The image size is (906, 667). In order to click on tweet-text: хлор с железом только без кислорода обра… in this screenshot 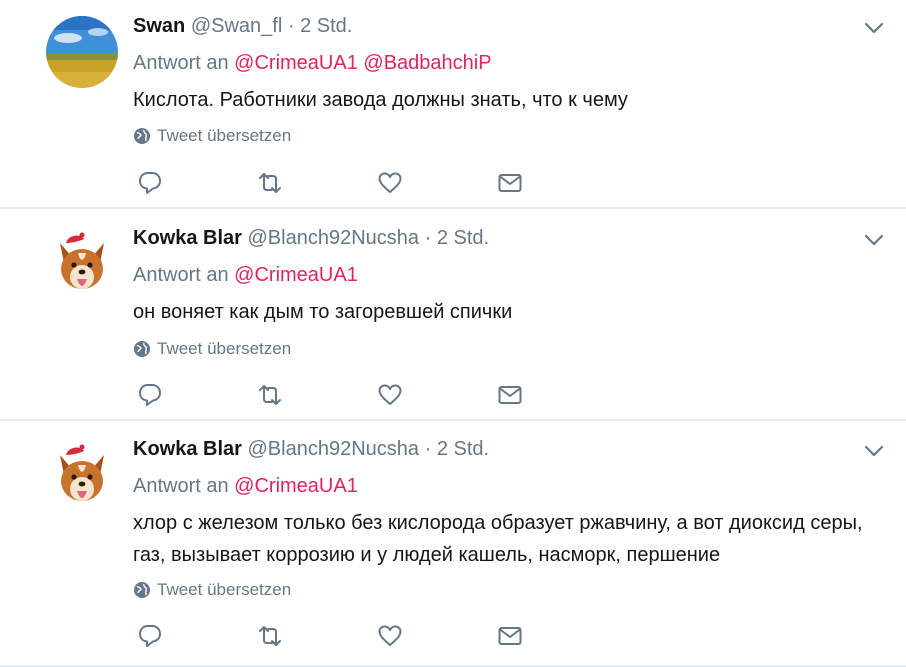, I will do `click(498, 539)`.